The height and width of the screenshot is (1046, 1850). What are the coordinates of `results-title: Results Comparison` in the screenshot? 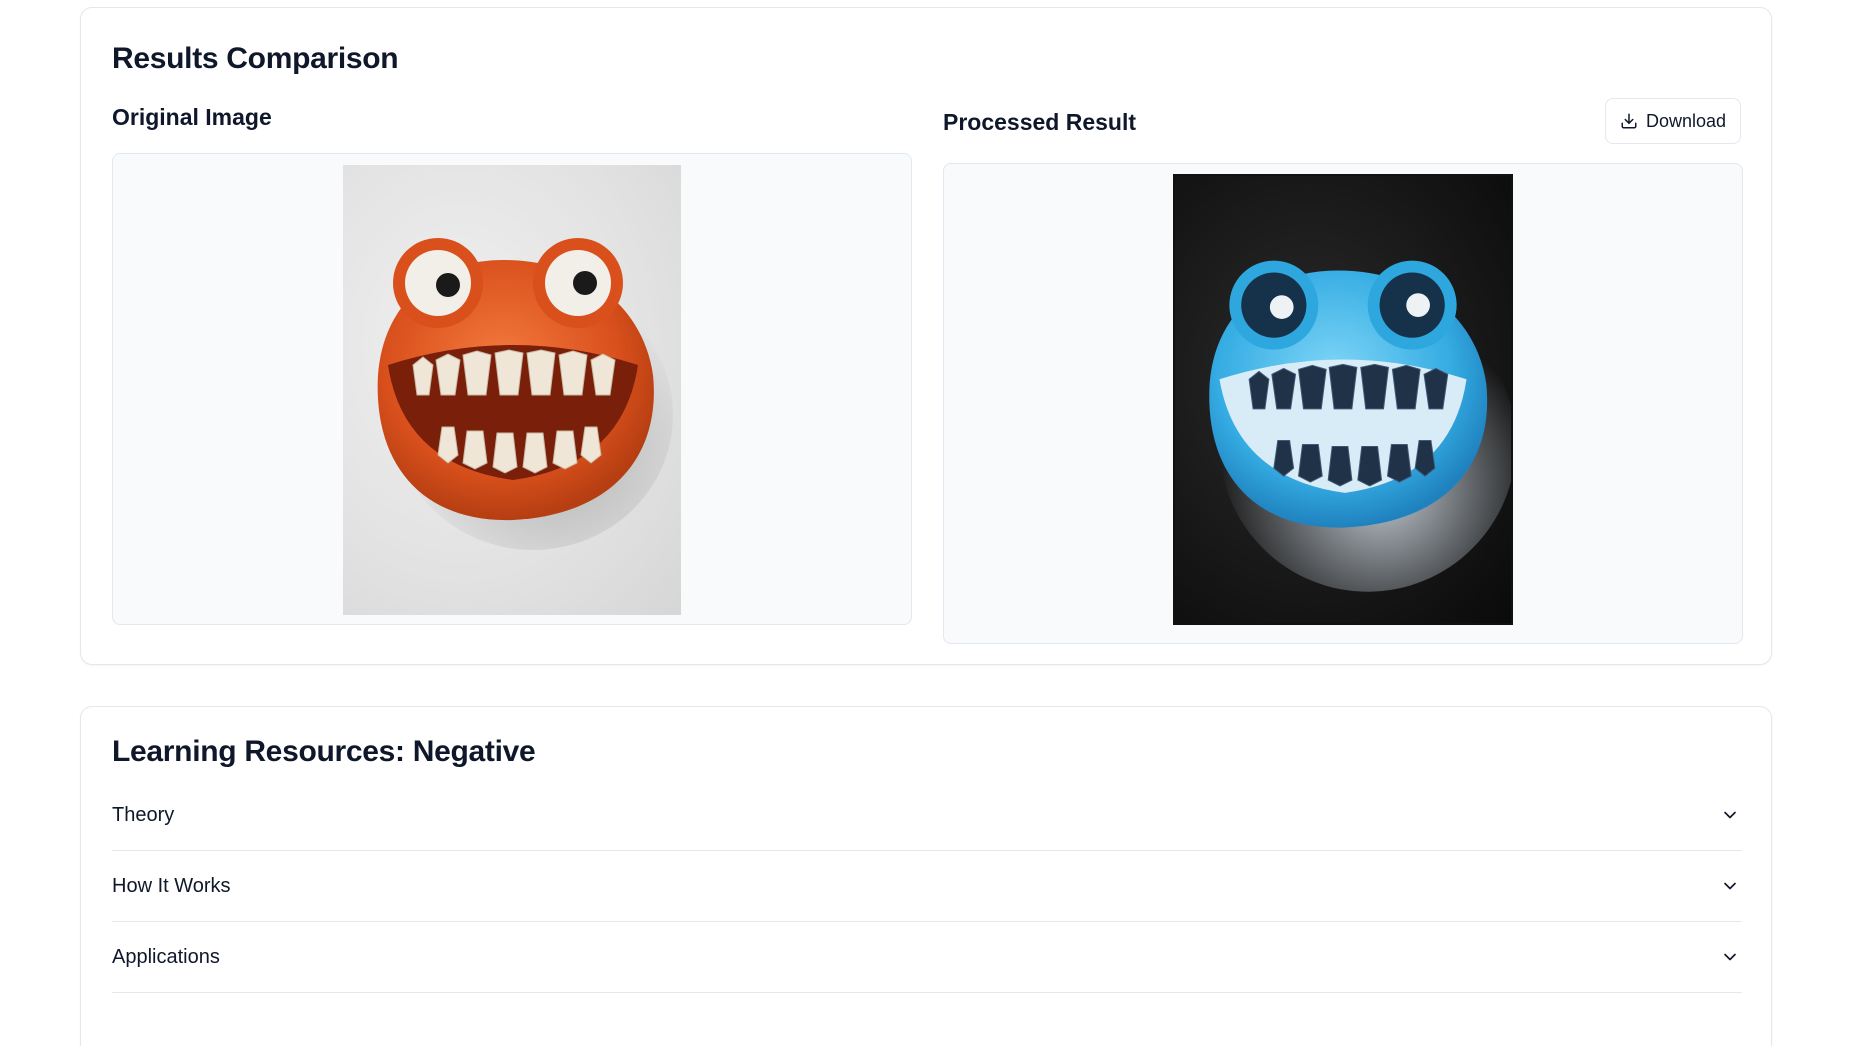 It's located at (255, 58).